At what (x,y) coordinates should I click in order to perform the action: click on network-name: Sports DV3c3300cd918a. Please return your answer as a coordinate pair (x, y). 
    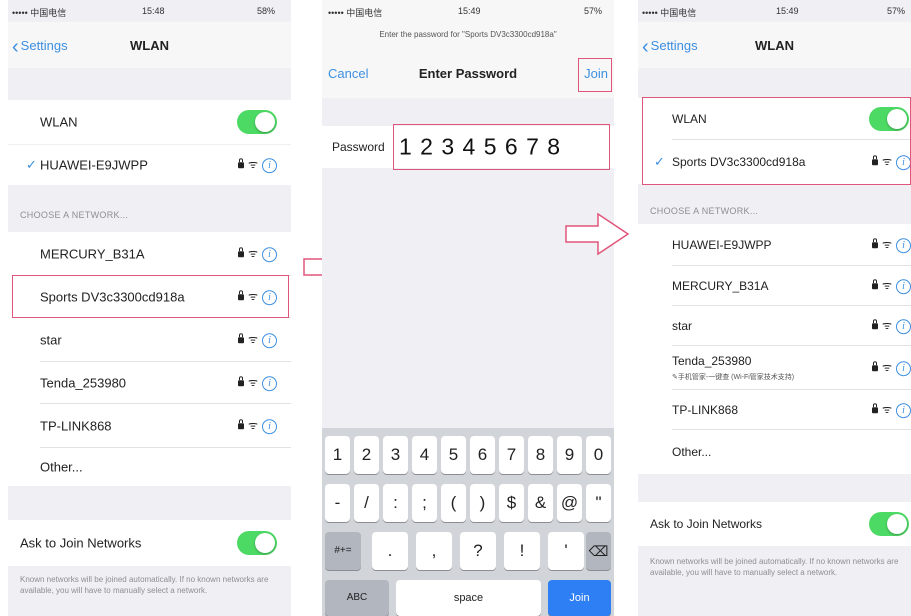
    Looking at the image, I should click on (112, 297).